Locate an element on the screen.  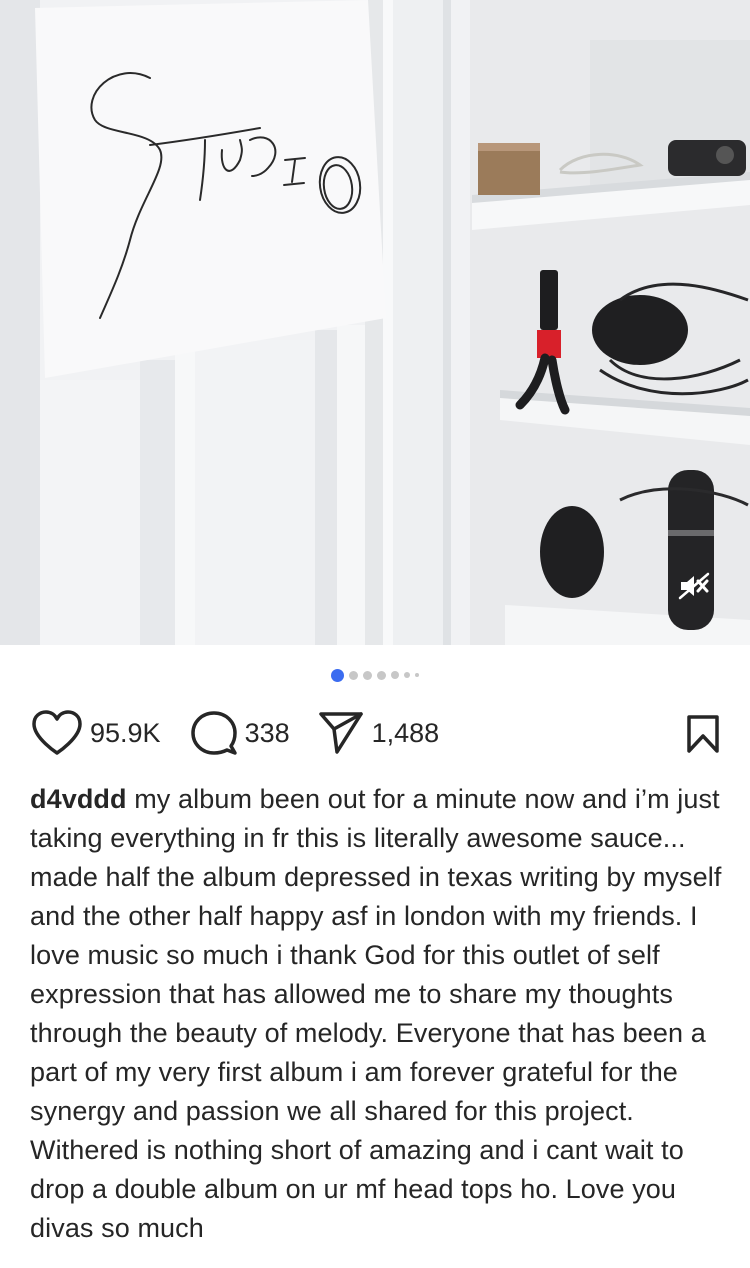
comment-bubble-icon is located at coordinates (213, 733).